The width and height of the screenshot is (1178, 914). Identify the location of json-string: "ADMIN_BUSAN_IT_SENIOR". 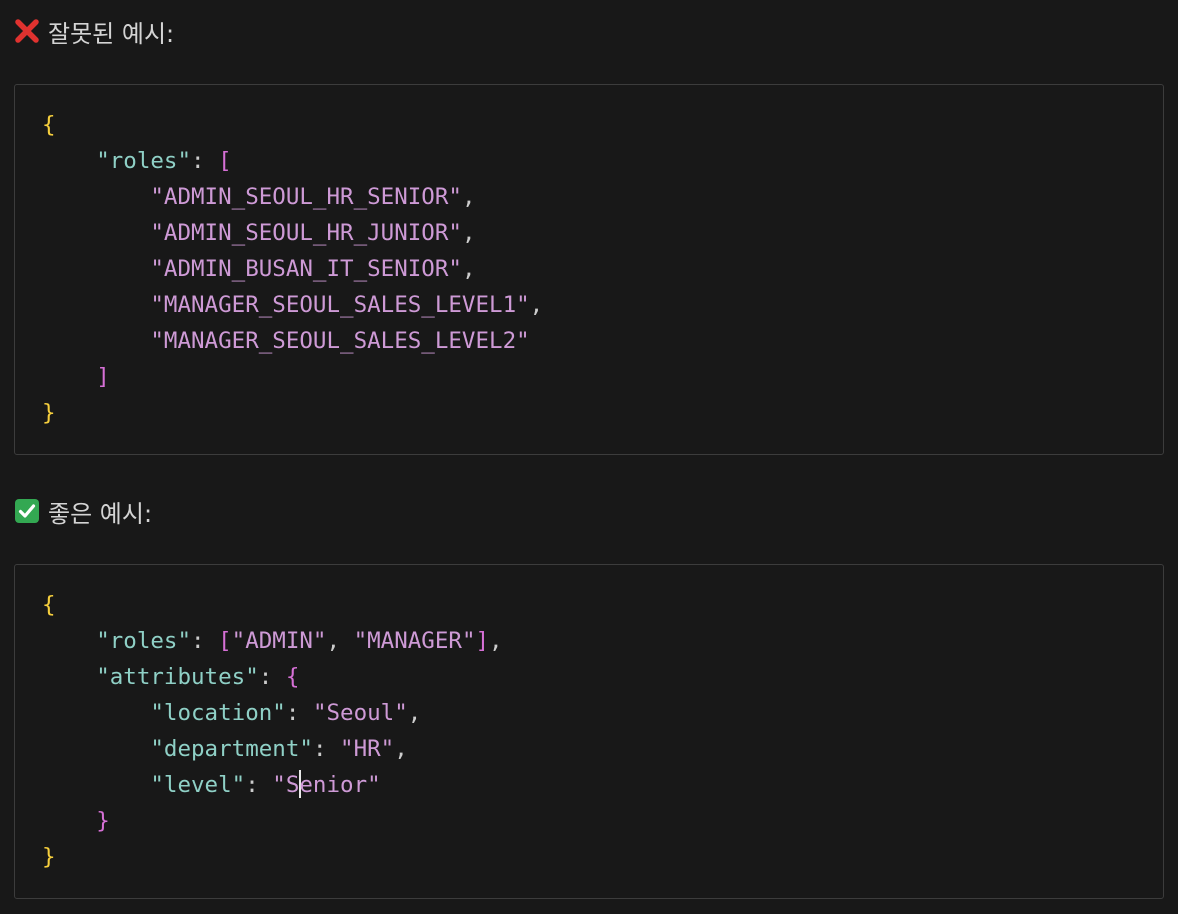
(306, 269).